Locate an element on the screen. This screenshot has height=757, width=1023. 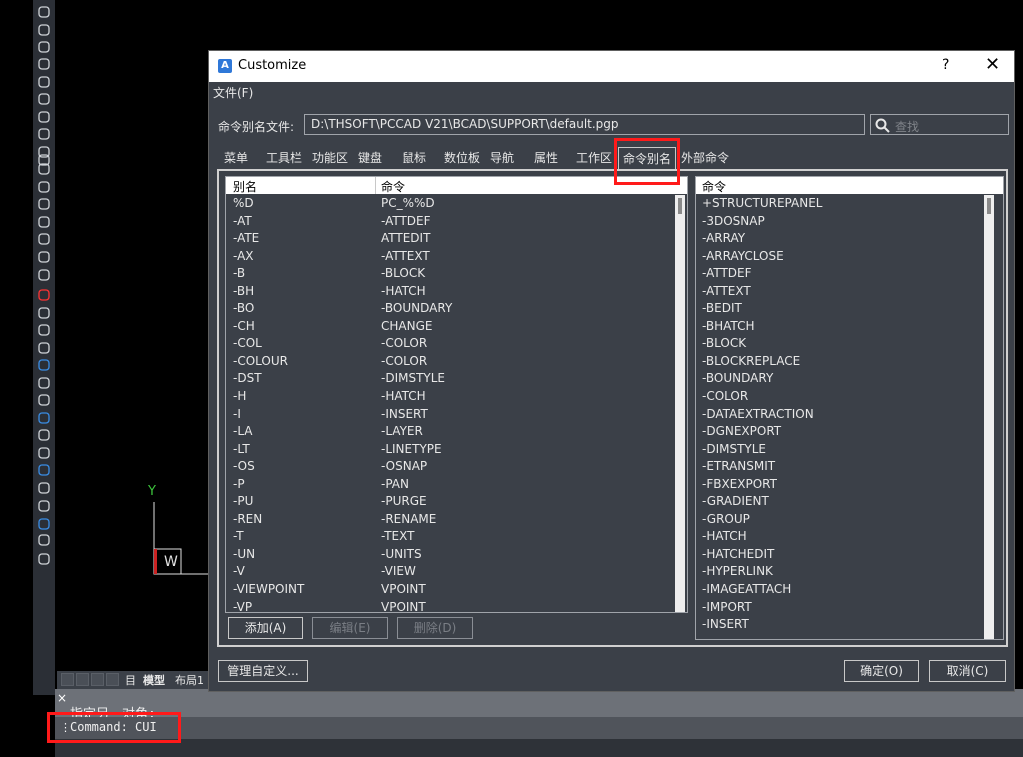
copy-icon is located at coordinates (44, 313).